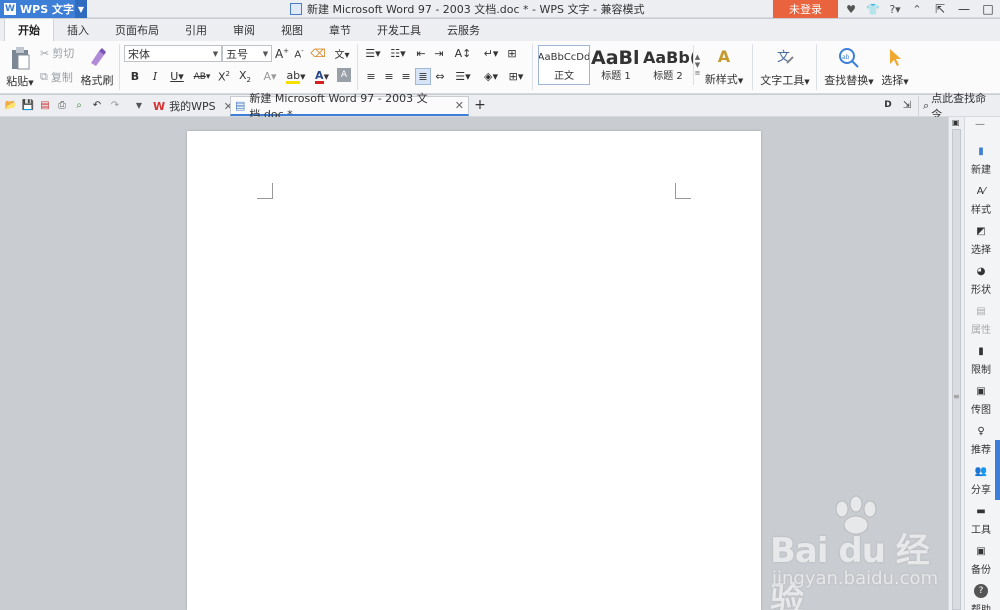 This screenshot has height=610, width=1000. I want to click on align-left-button: ≡, so click(371, 76).